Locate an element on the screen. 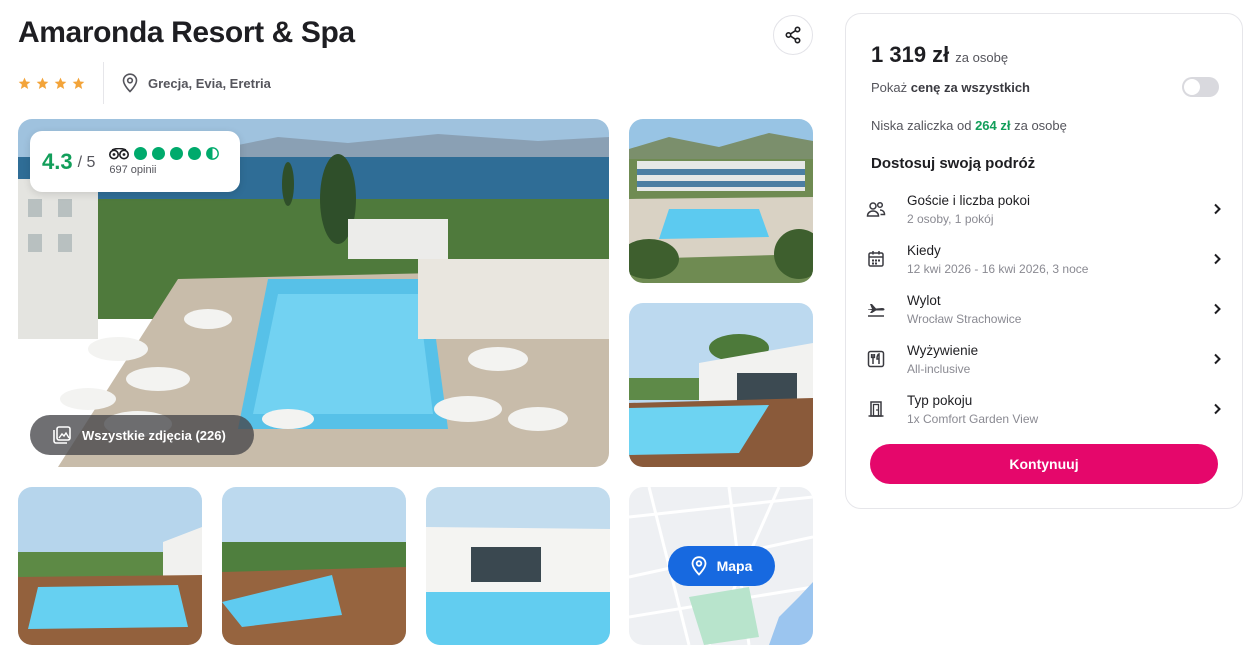 Image resolution: width=1258 pixels, height=660 pixels. deposit-info: Niska zaliczka od 264 zł za osobę is located at coordinates (969, 125).